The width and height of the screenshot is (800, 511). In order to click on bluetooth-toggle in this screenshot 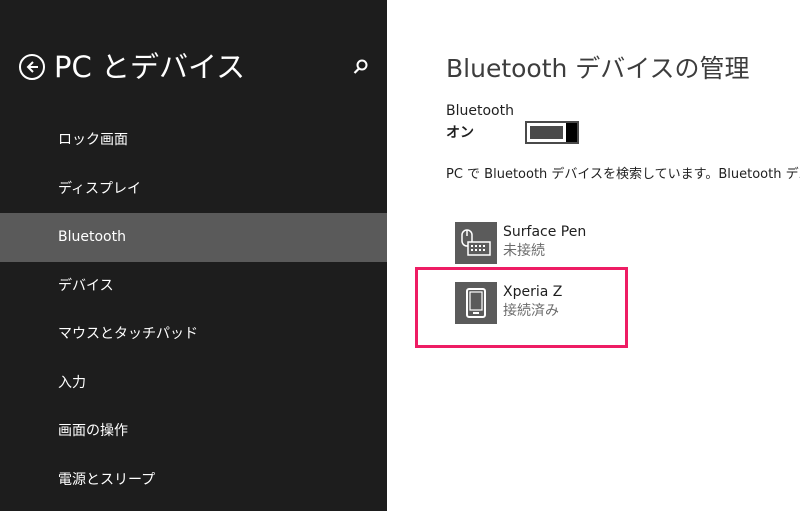, I will do `click(552, 132)`.